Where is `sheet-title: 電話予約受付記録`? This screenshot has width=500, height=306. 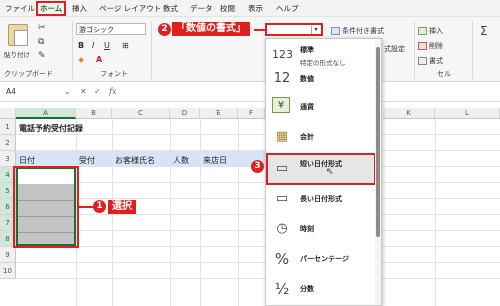 sheet-title: 電話予約受付記録 is located at coordinates (51, 128).